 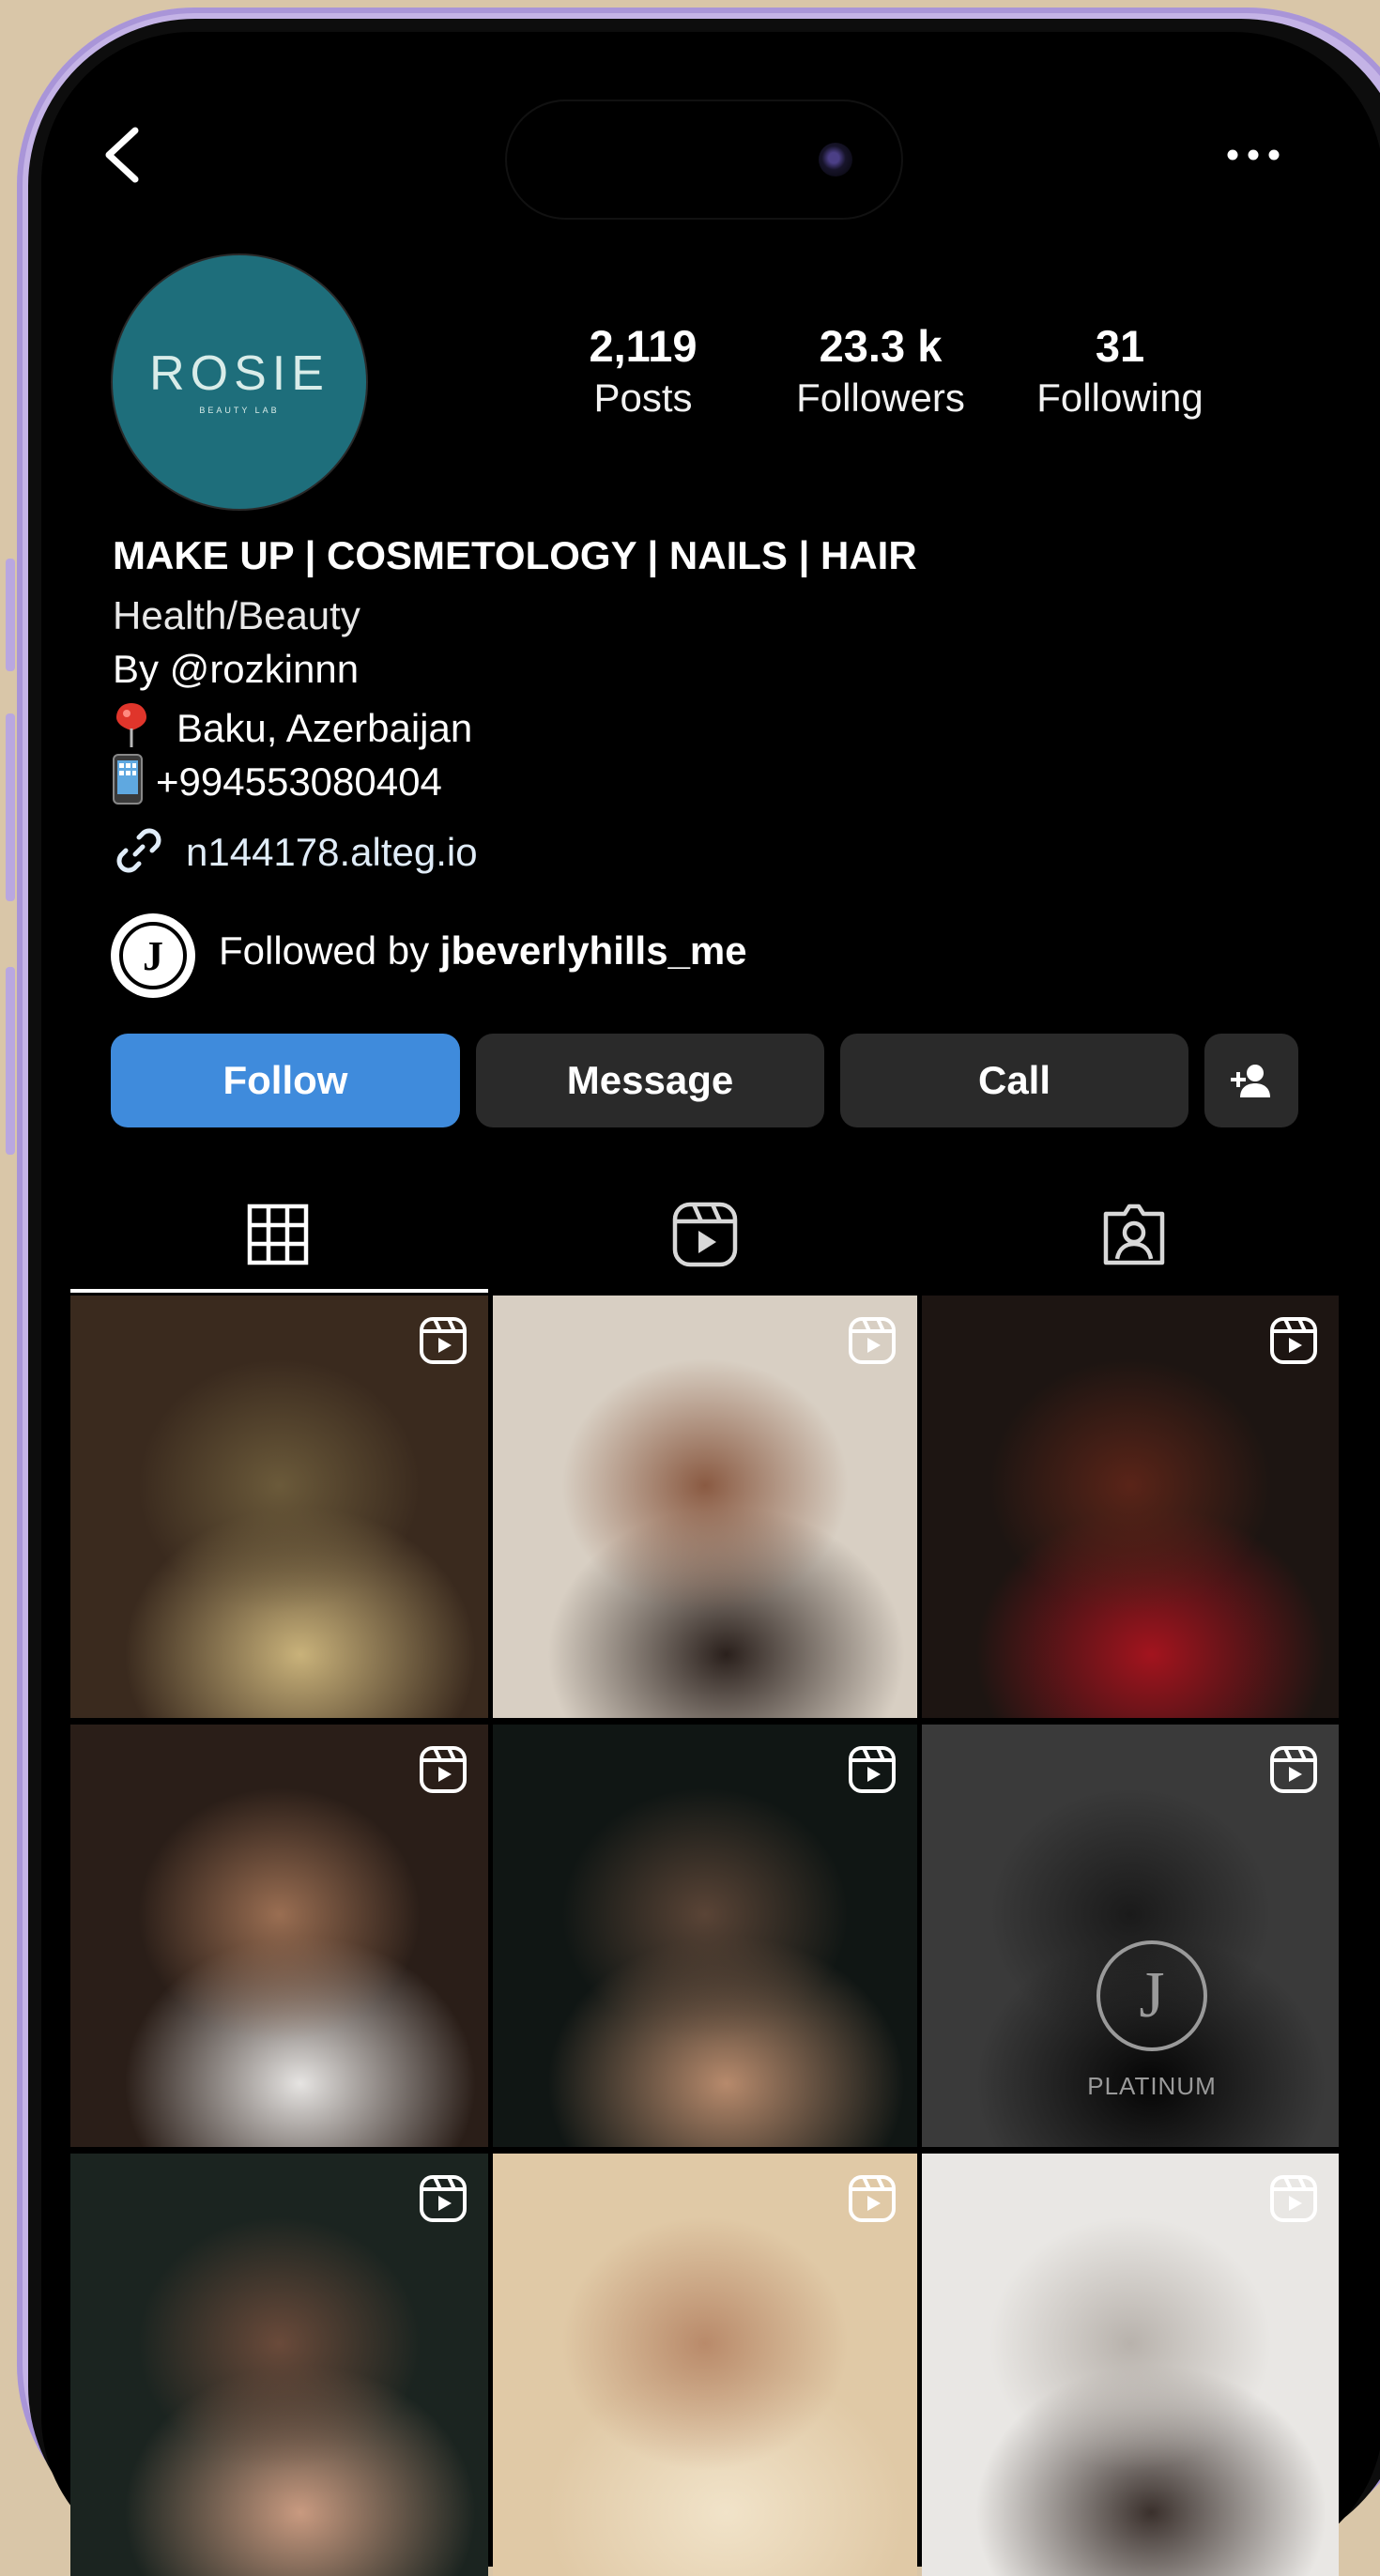 What do you see at coordinates (643, 398) in the screenshot?
I see `posts-label: Posts` at bounding box center [643, 398].